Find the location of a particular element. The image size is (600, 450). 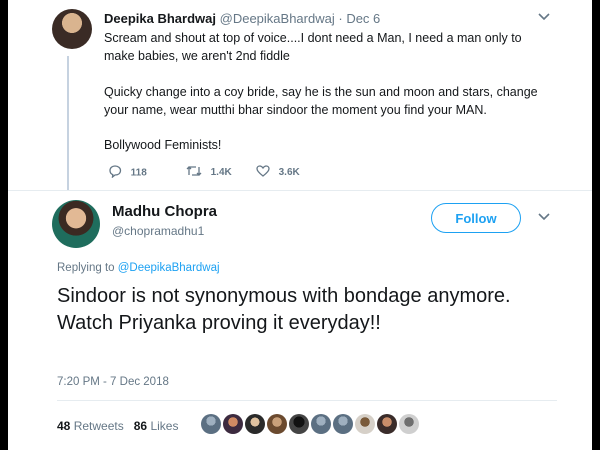

replying-prefix: Replying to is located at coordinates (86, 268).